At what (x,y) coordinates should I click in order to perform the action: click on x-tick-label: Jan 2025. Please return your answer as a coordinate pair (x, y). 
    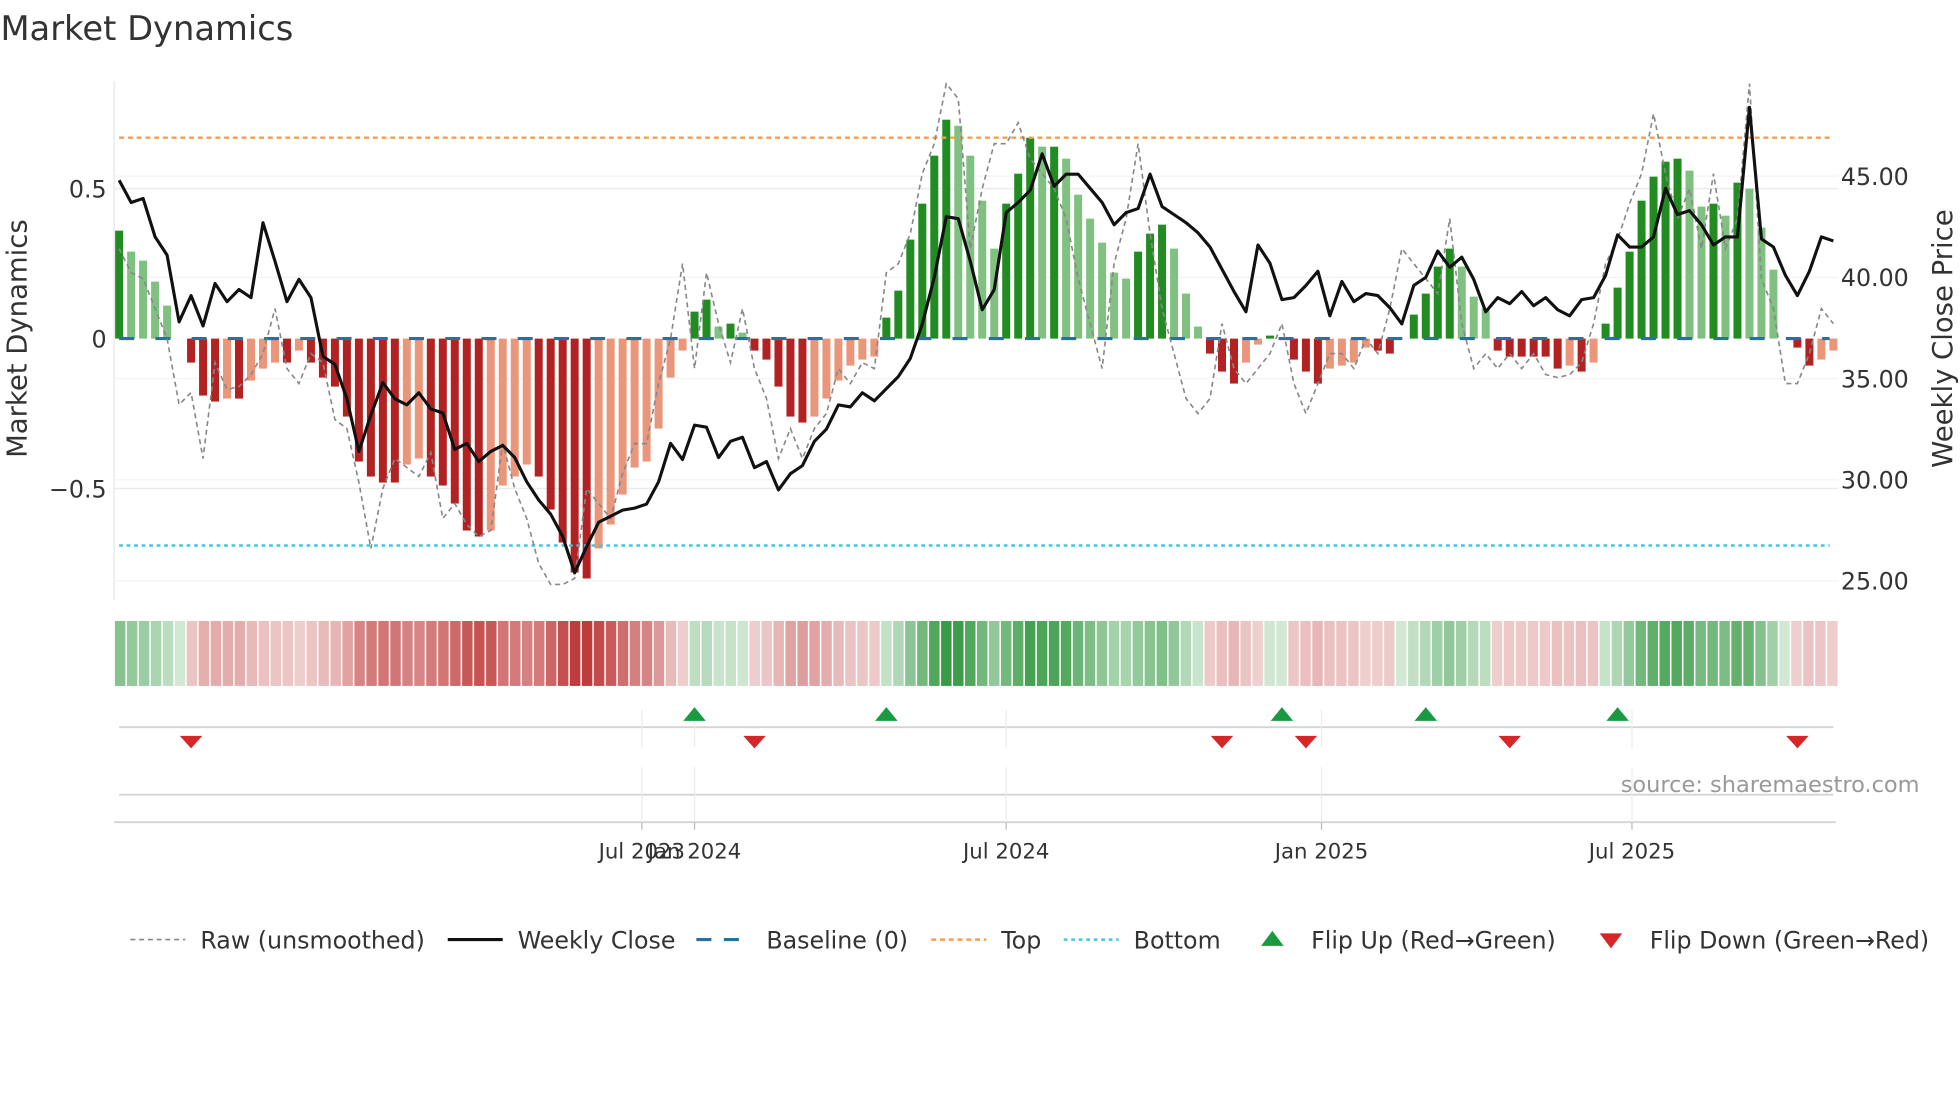
    Looking at the image, I should click on (1321, 851).